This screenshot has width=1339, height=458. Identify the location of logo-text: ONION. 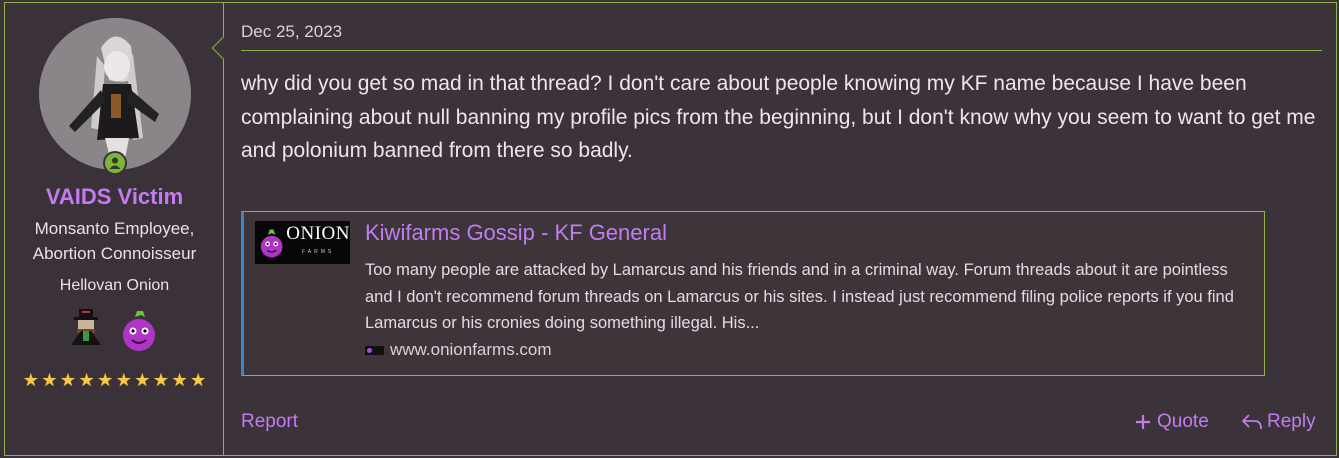
(318, 233).